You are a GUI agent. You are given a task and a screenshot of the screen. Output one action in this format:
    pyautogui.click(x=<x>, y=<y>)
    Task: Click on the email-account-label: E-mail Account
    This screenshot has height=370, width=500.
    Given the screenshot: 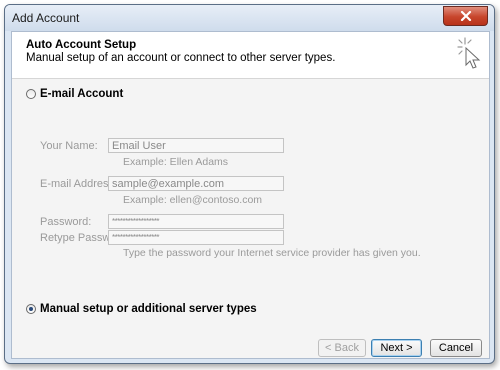 What is the action you would take?
    pyautogui.click(x=82, y=94)
    